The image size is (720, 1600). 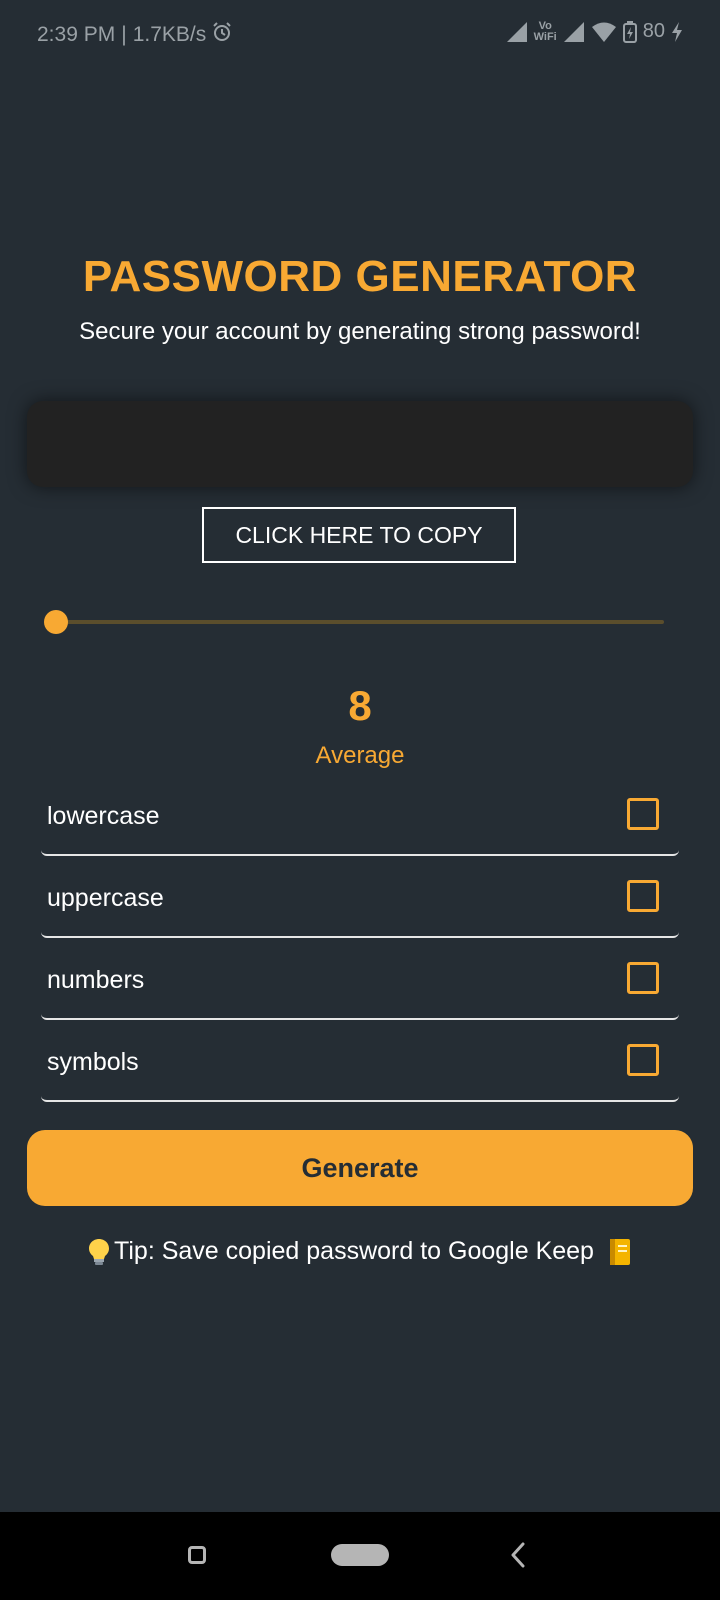 I want to click on copy-button: CLICK HERE TO COPY, so click(x=359, y=535).